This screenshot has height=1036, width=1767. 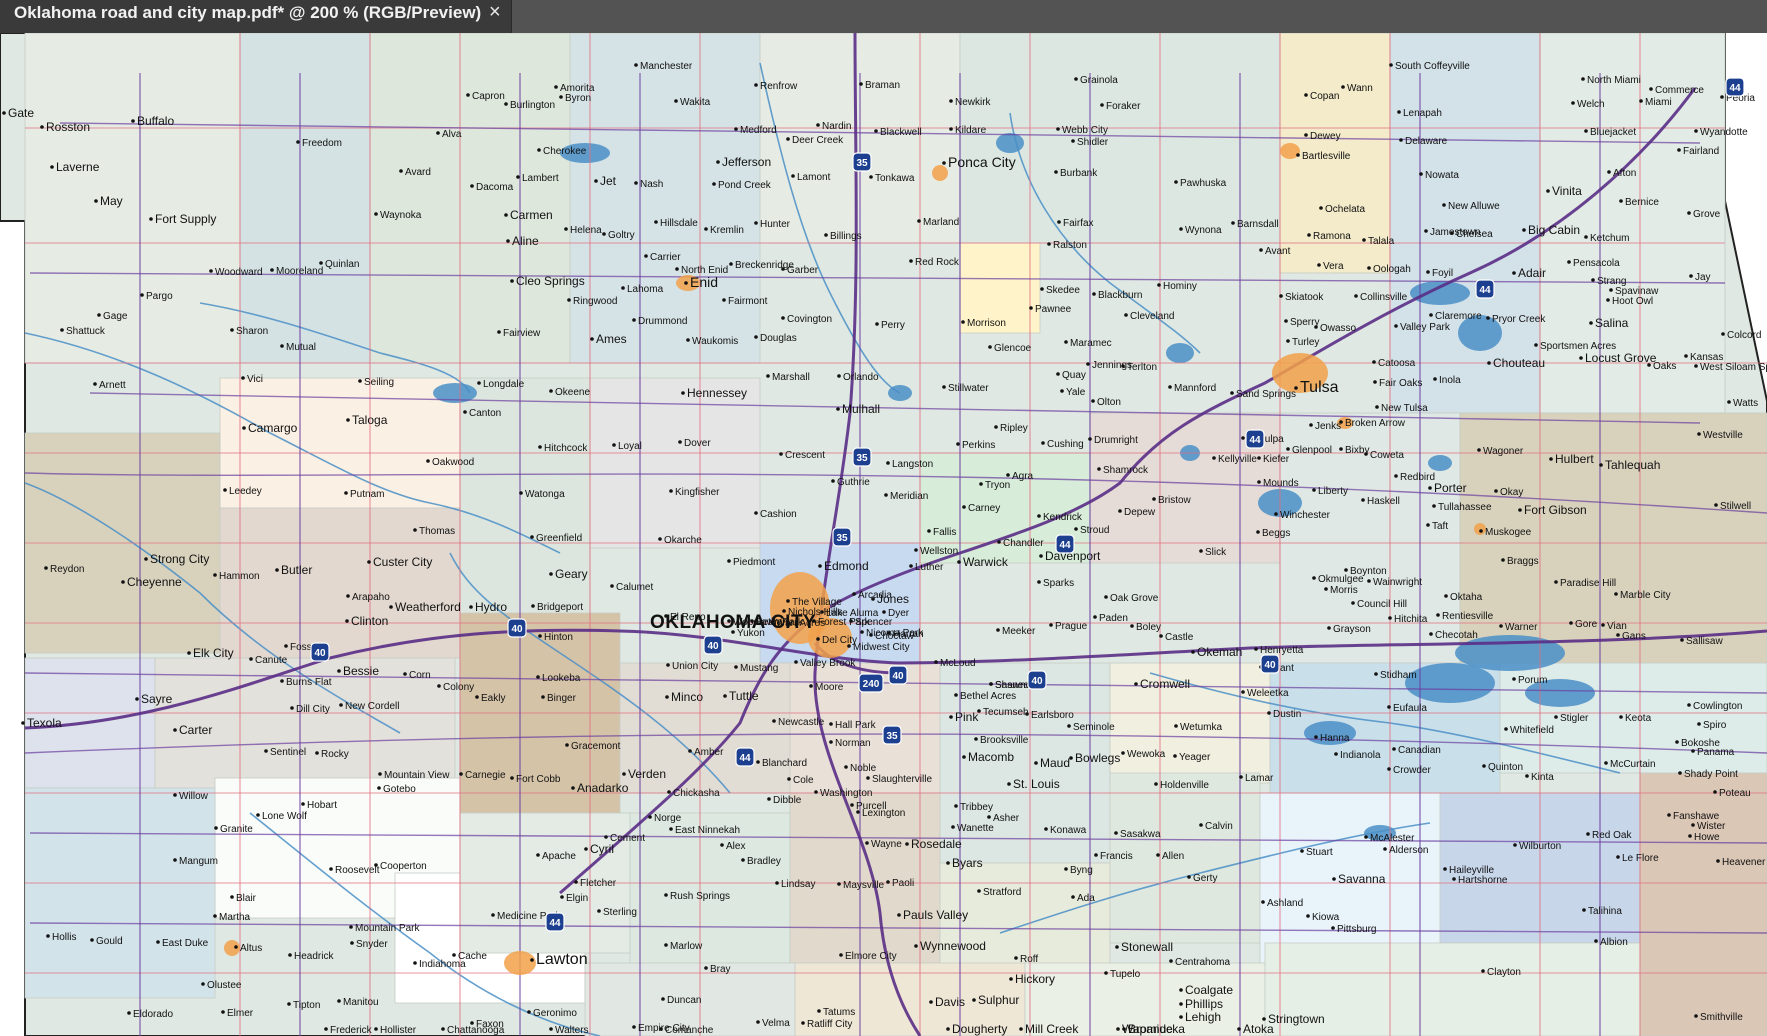 I want to click on city-label: Colcord, so click(x=1744, y=335).